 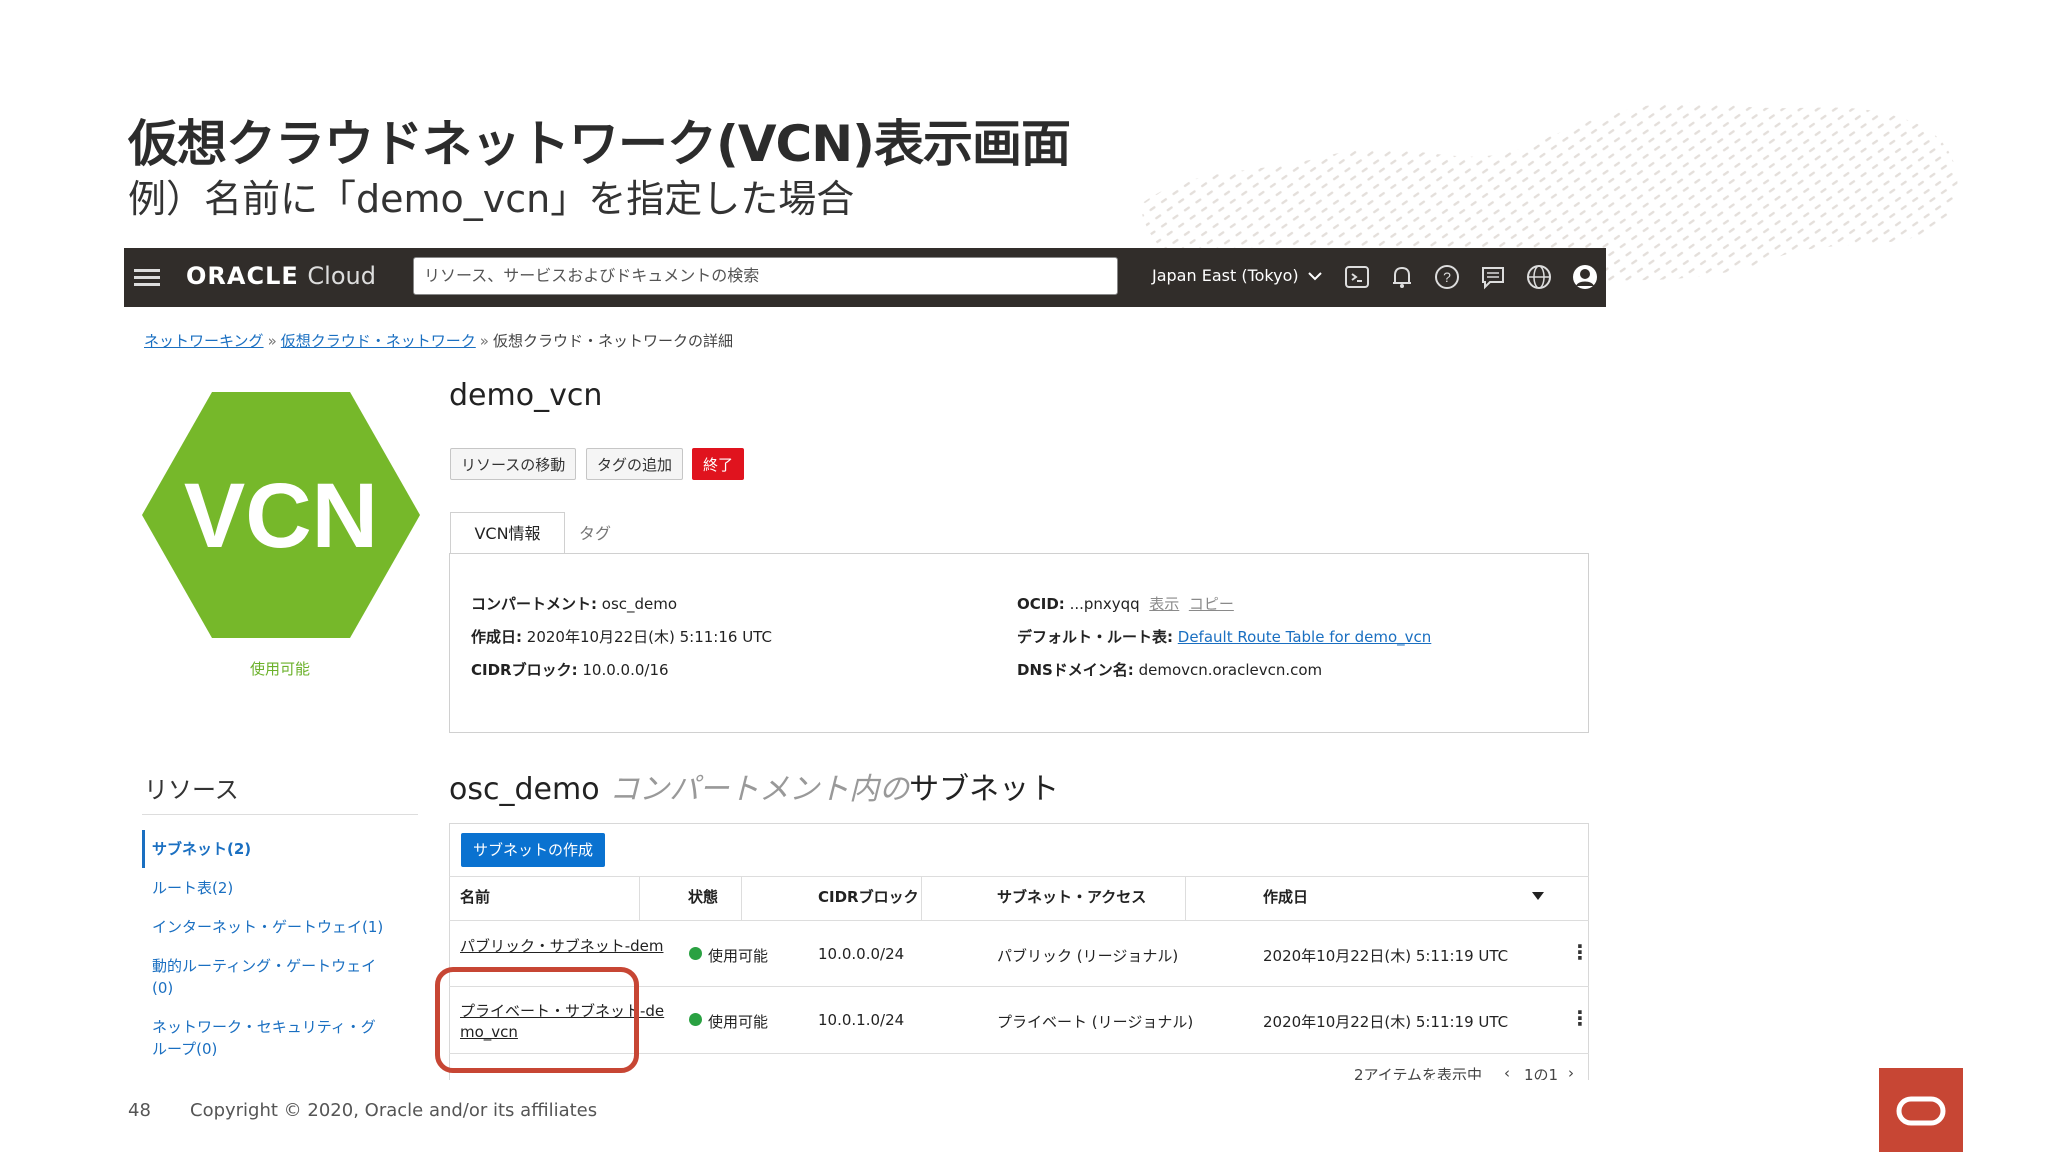 I want to click on cidr-value: 10.0.0.0/16, so click(x=625, y=670).